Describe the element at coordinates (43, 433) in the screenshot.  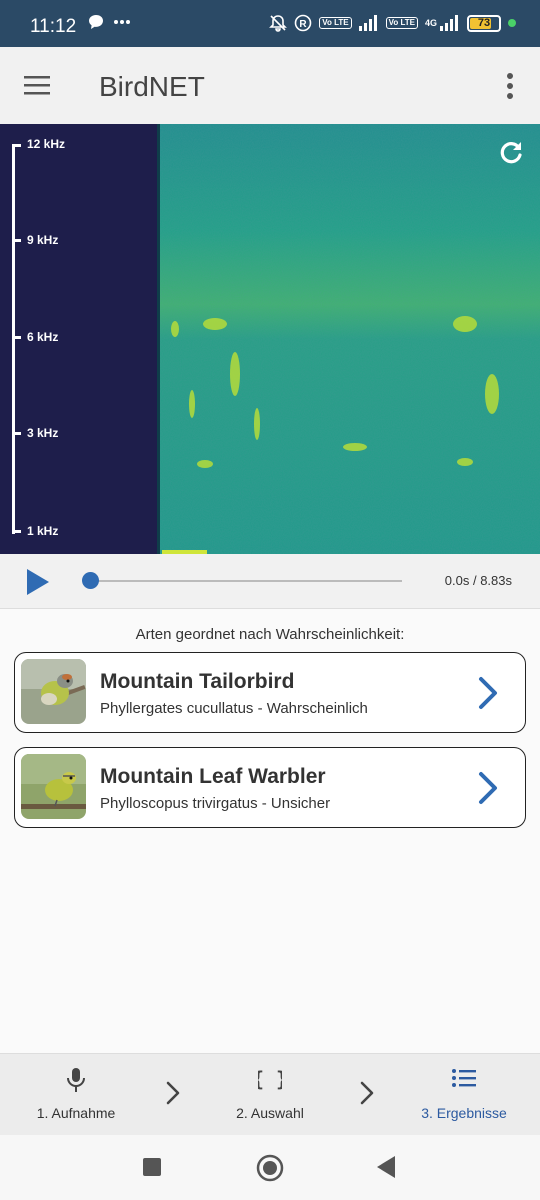
I see `freq-label-3khz: 3 kHz` at that location.